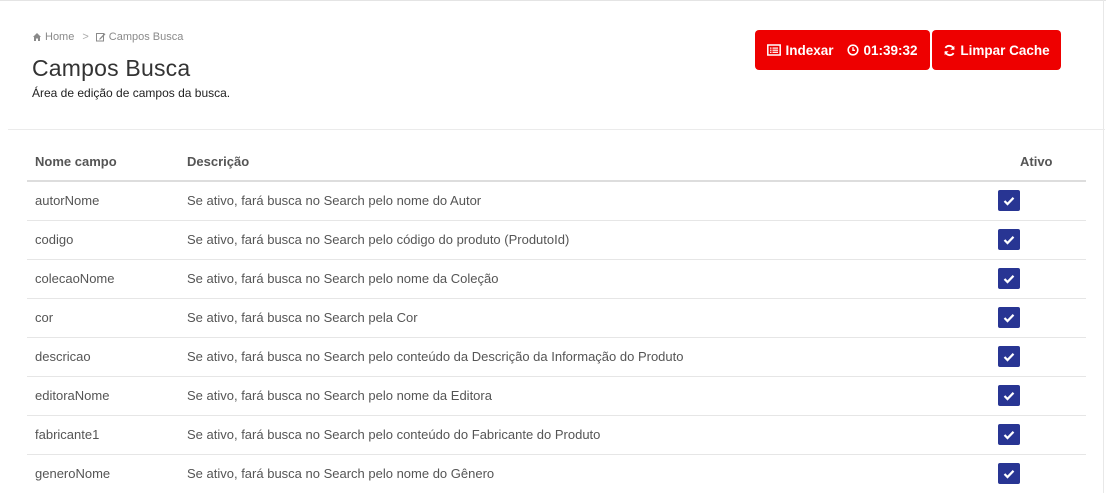 Image resolution: width=1106 pixels, height=493 pixels. What do you see at coordinates (103, 473) in the screenshot?
I see `field-name: generoNome` at bounding box center [103, 473].